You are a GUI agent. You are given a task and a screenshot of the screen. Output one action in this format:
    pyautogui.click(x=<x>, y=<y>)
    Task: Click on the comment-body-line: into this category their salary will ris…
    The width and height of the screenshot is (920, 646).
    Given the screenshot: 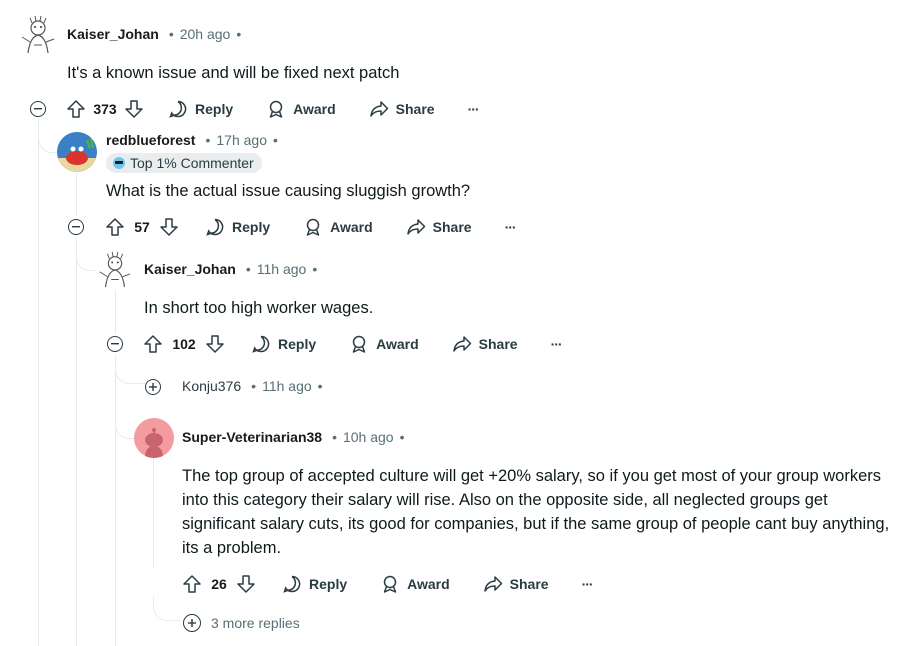 What is the action you would take?
    pyautogui.click(x=505, y=500)
    